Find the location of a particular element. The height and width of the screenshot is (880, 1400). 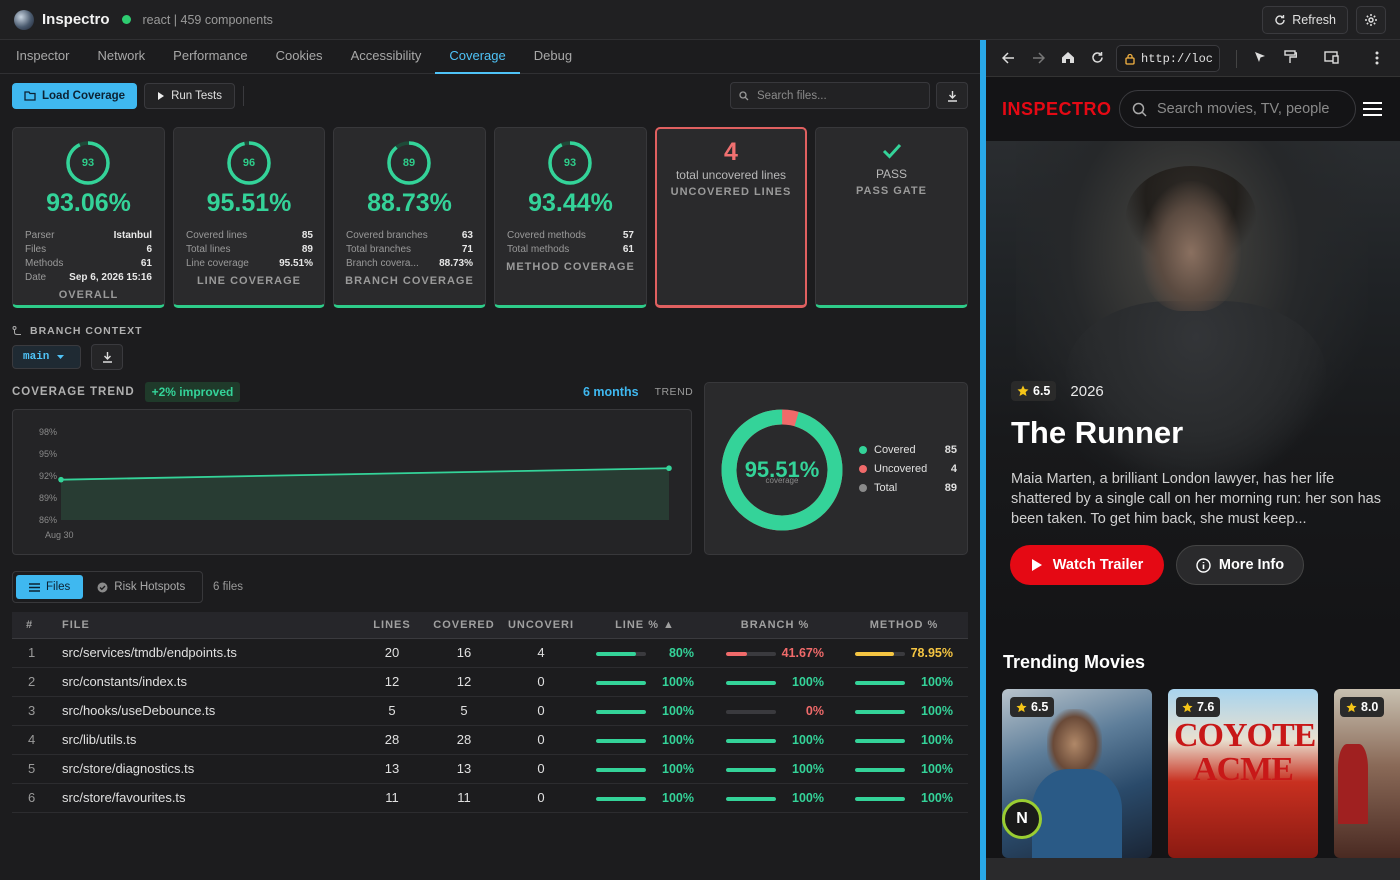

branch-coverage-cell: 100% is located at coordinates (775, 682).